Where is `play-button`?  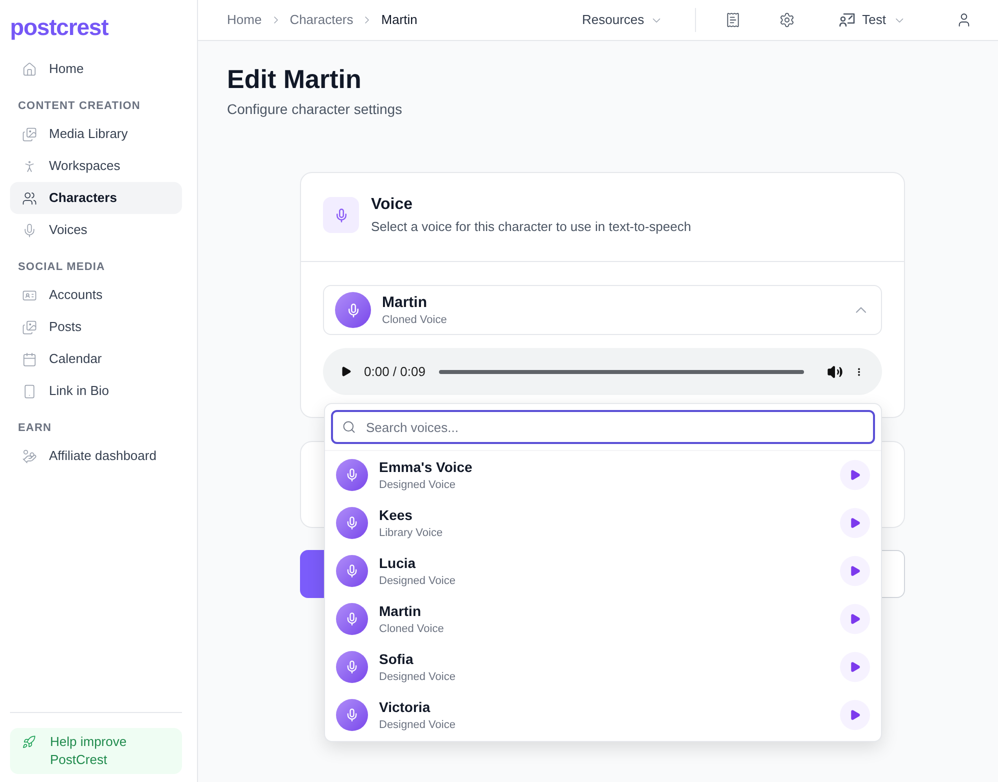
play-button is located at coordinates (346, 372).